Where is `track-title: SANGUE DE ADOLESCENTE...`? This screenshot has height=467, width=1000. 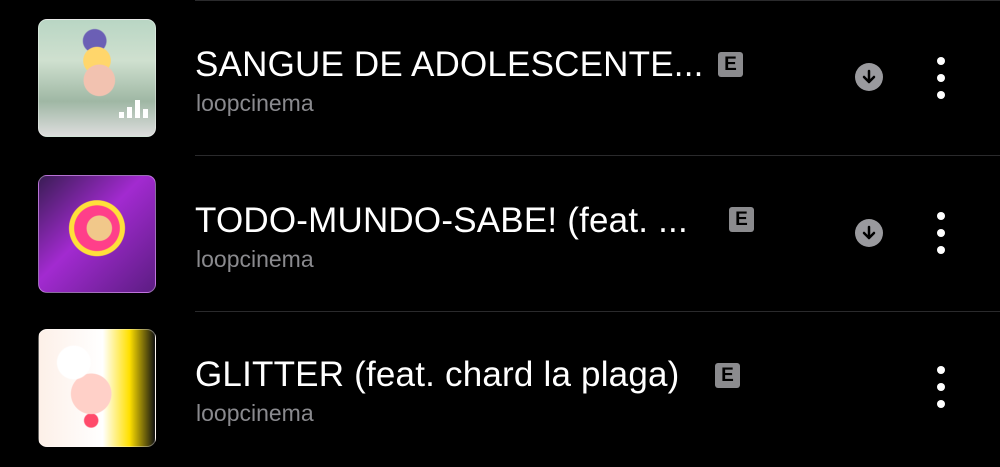 track-title: SANGUE DE ADOLESCENTE... is located at coordinates (449, 64).